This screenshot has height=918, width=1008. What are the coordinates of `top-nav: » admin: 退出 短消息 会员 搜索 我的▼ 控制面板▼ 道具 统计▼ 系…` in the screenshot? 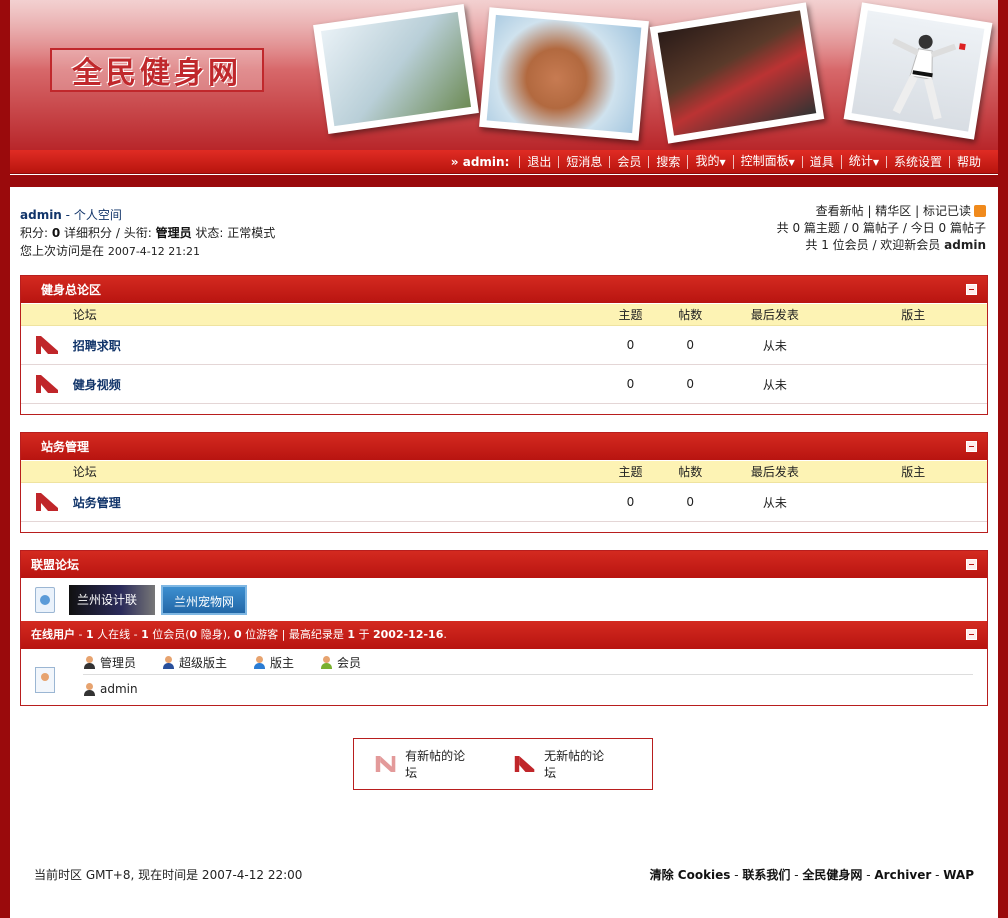 It's located at (504, 162).